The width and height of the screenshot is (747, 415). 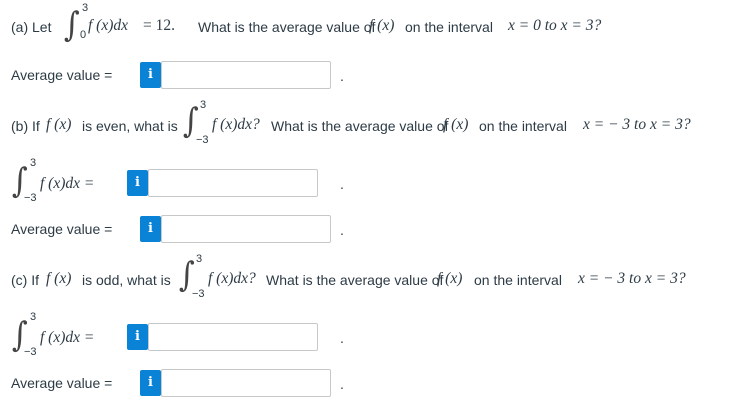 What do you see at coordinates (130, 126) in the screenshot?
I see `condition-text: is even, what is` at bounding box center [130, 126].